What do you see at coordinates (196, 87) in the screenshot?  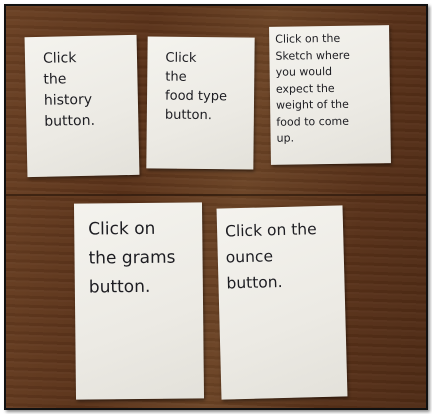 I see `card-text: Click the food type button.` at bounding box center [196, 87].